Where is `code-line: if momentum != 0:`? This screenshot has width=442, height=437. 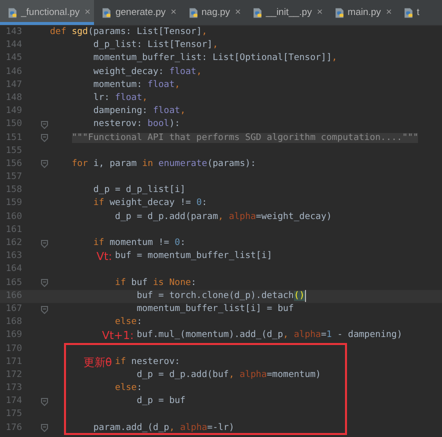 code-line: if momentum != 0: is located at coordinates (139, 243).